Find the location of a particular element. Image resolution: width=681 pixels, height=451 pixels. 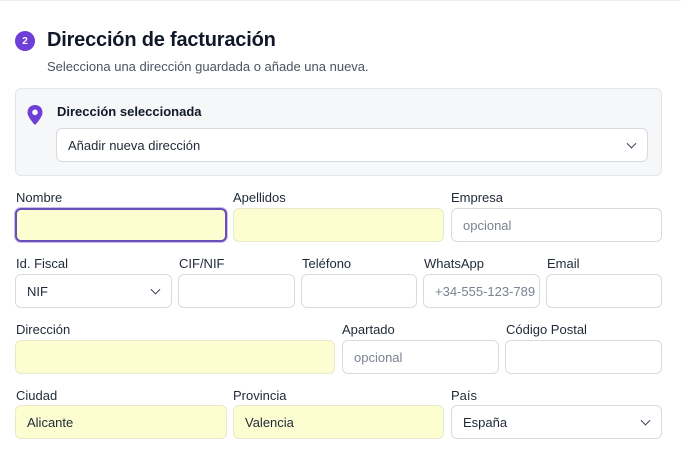

pais-select: España is located at coordinates (556, 422).